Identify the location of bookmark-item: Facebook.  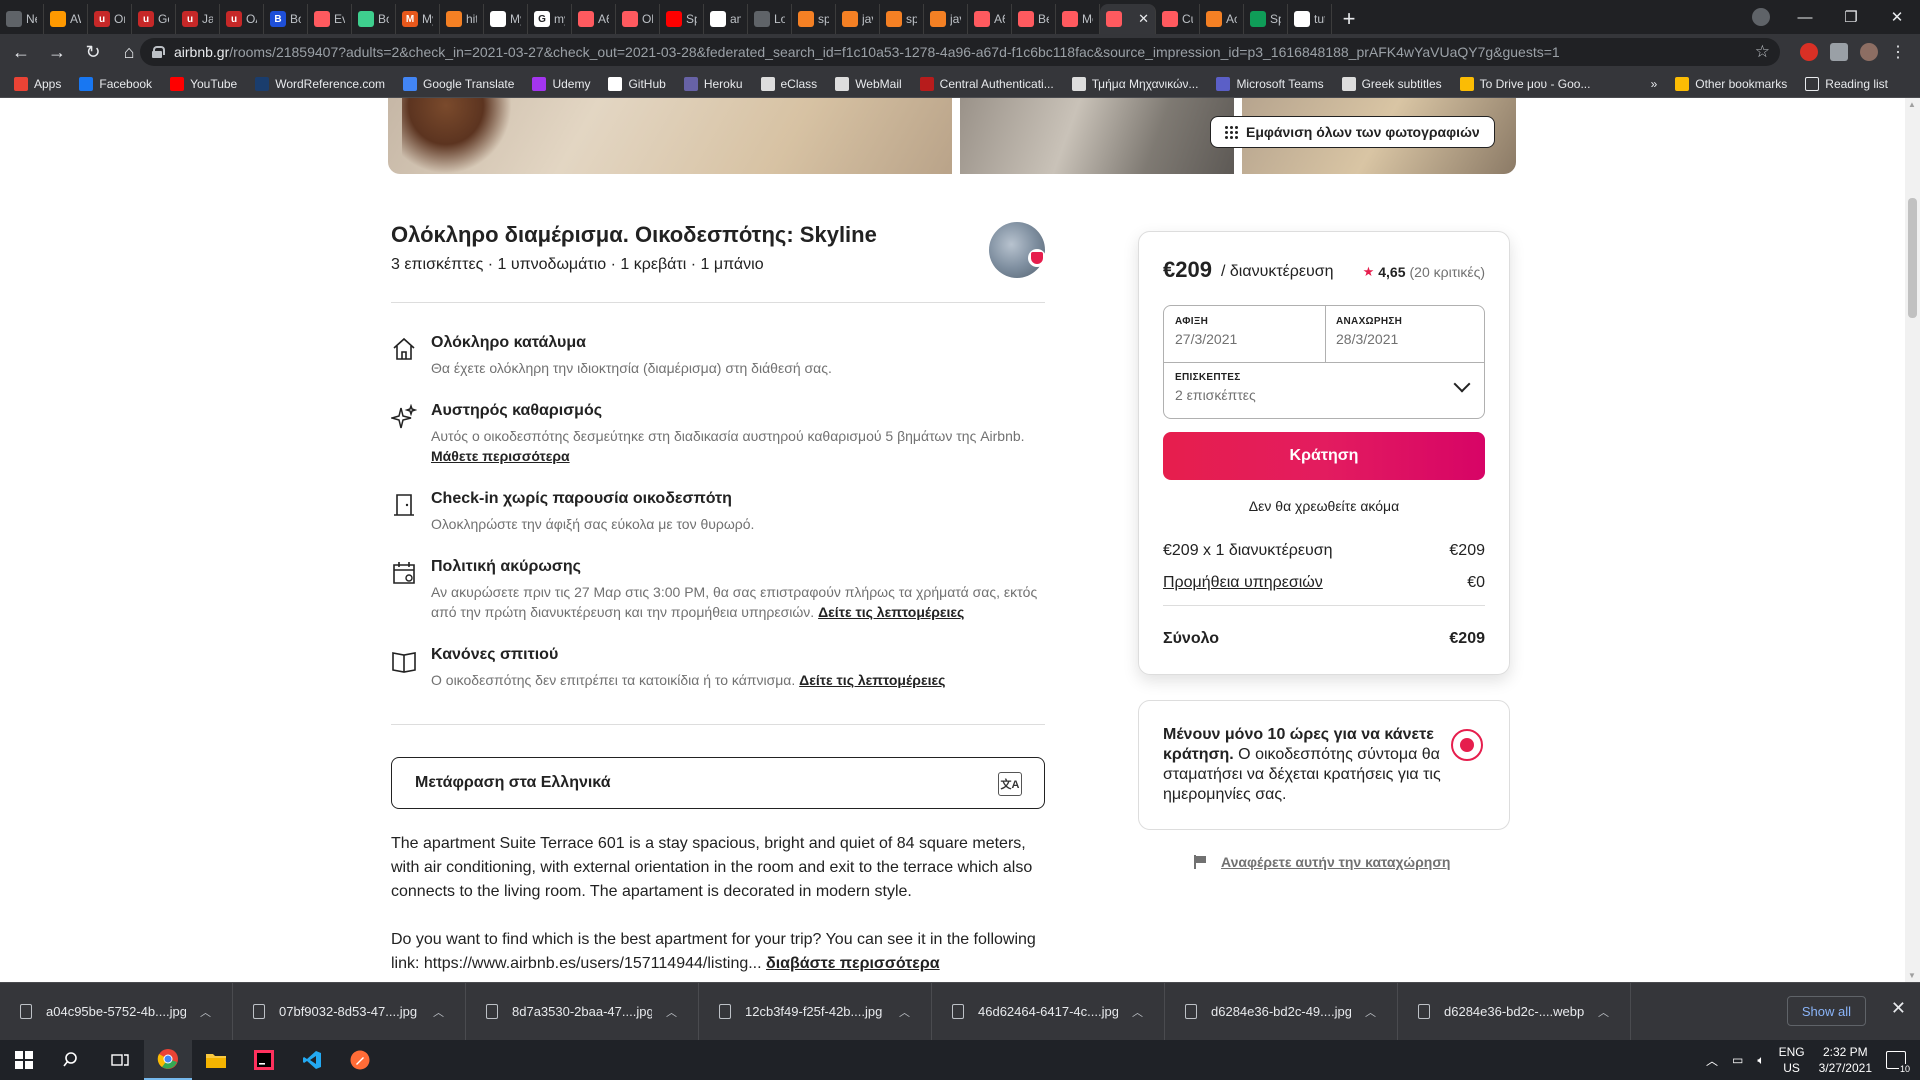
(115, 83).